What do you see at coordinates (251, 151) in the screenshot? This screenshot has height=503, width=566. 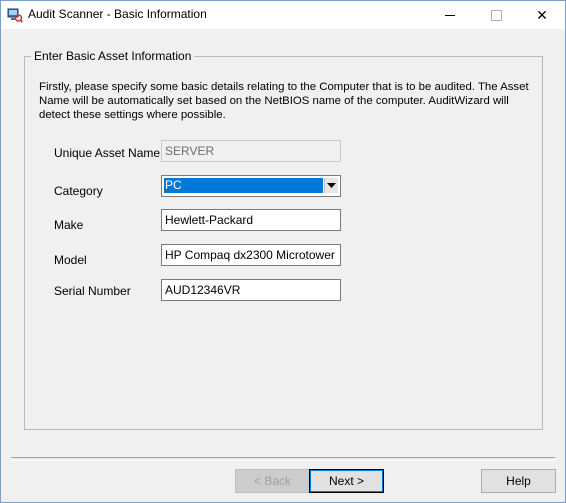 I see `asset-name-field: SERVER` at bounding box center [251, 151].